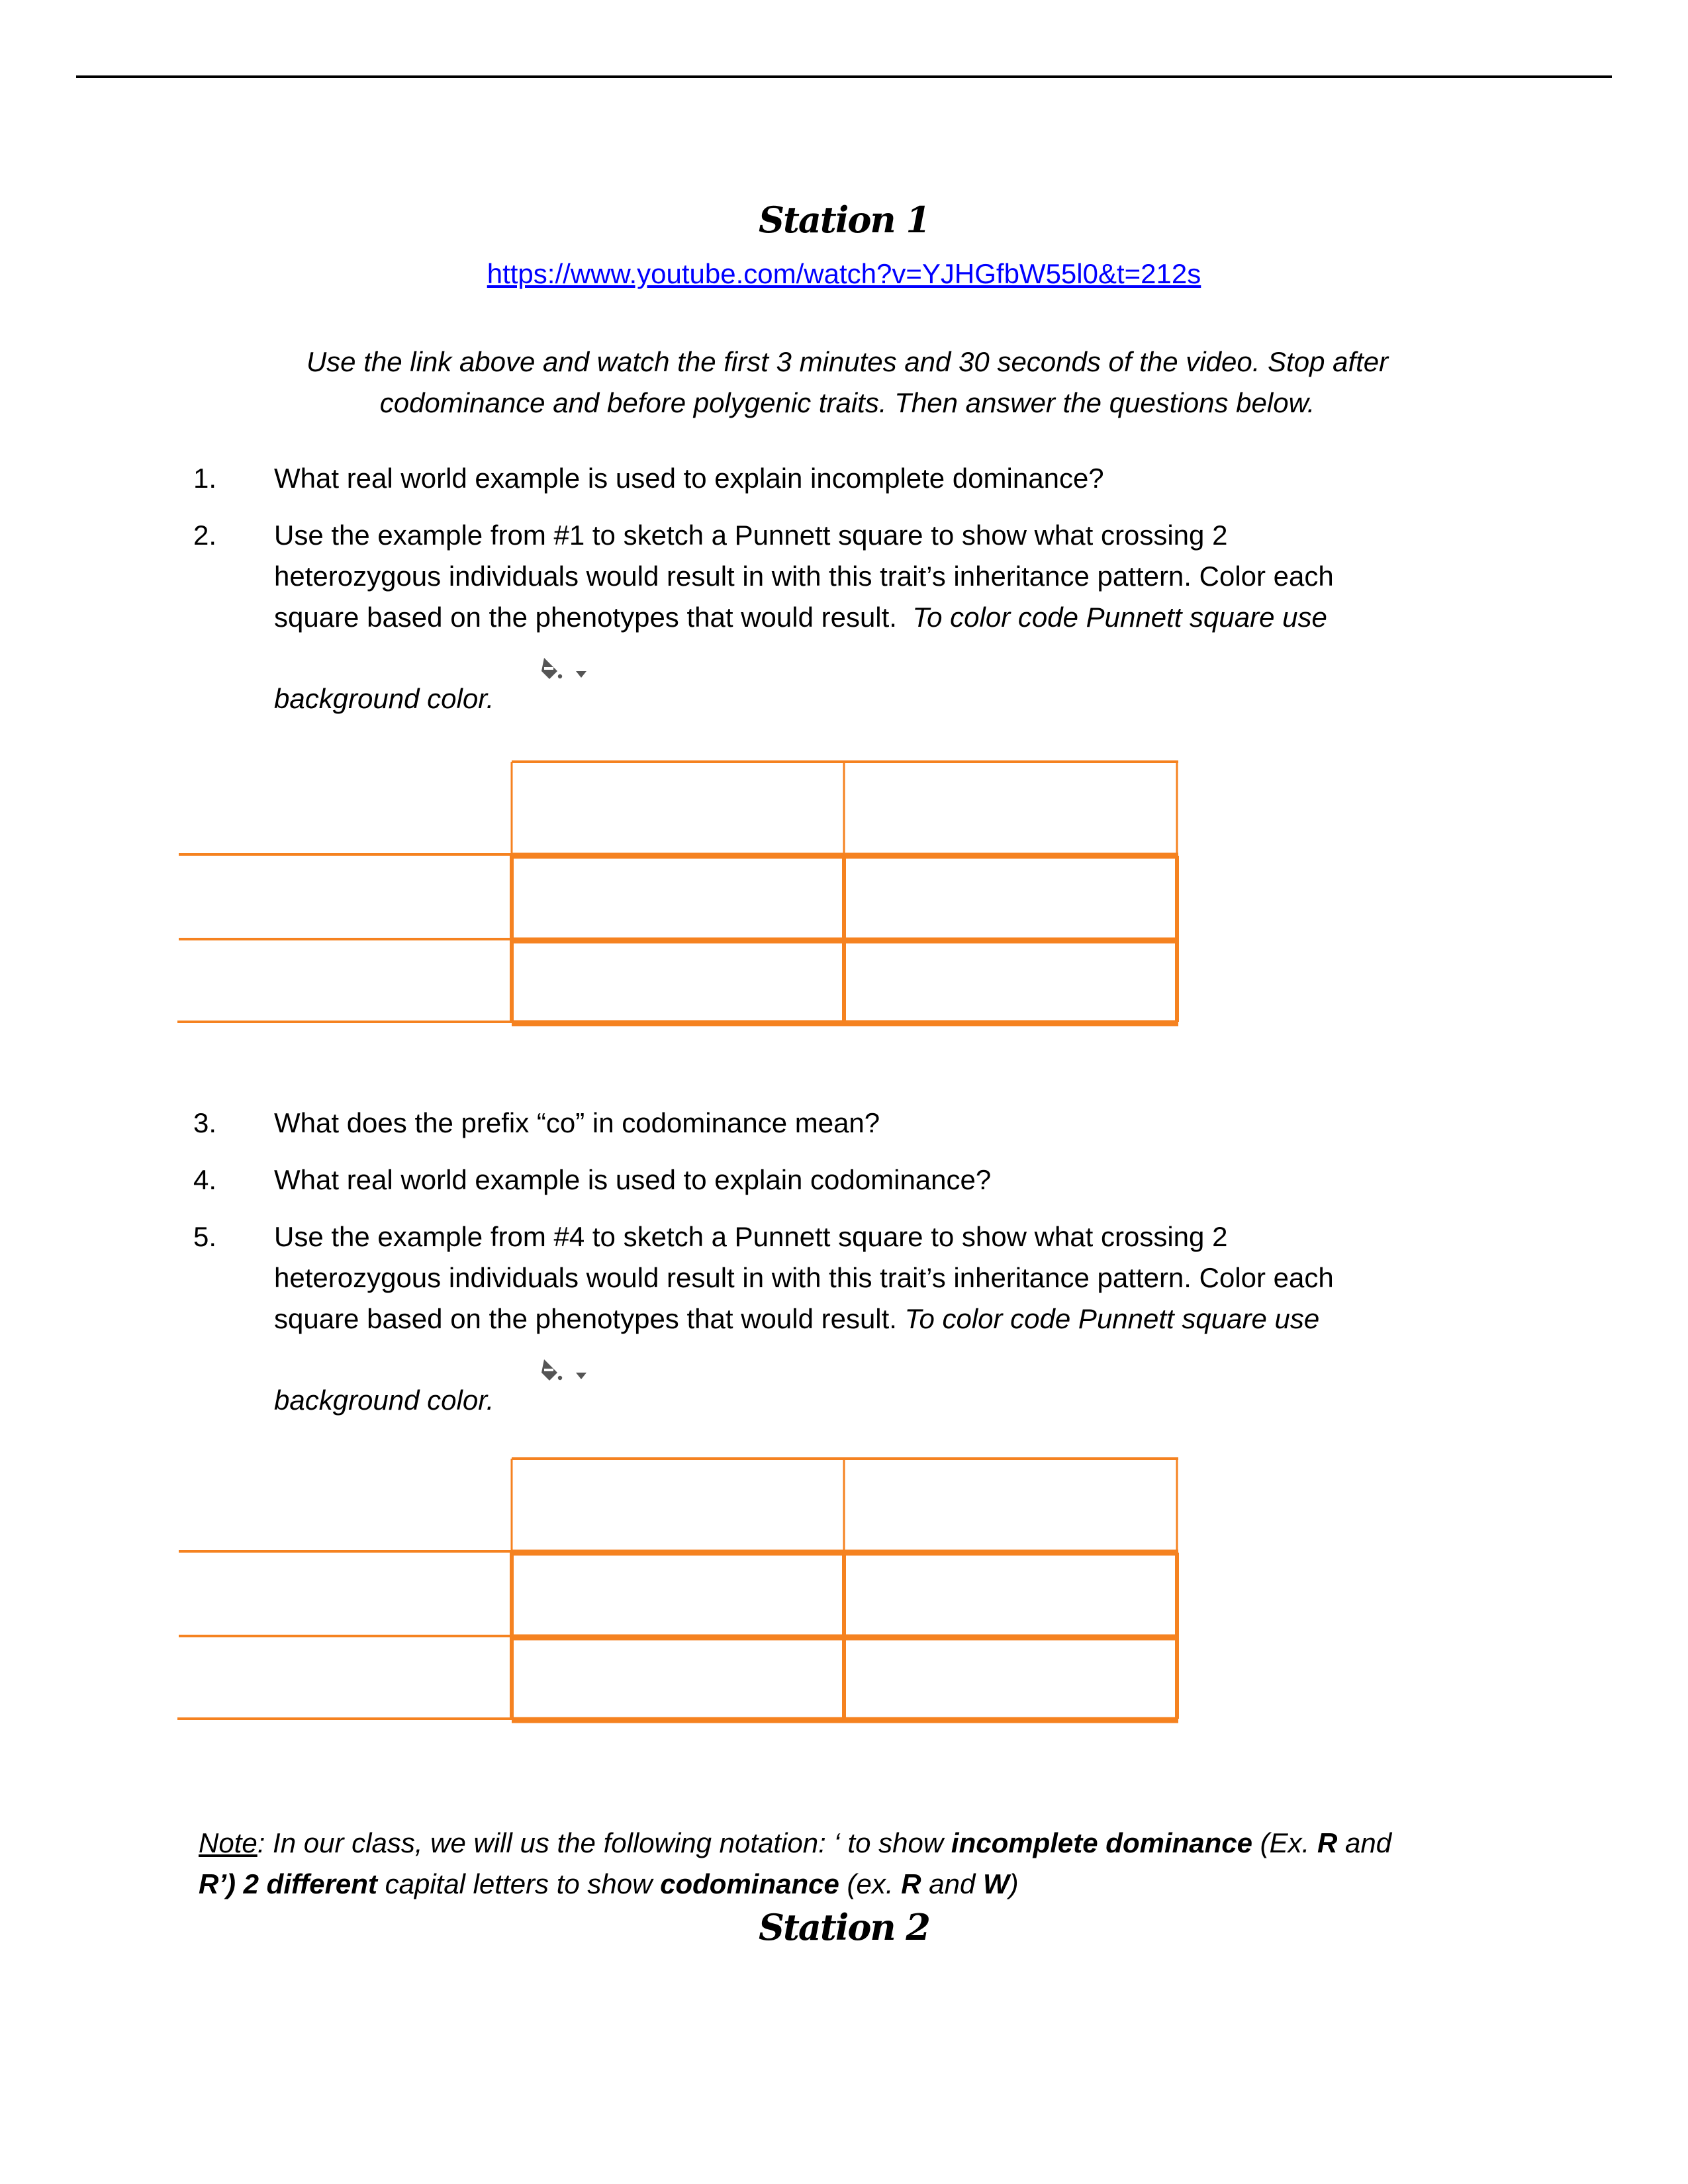 The width and height of the screenshot is (1688, 2184). Describe the element at coordinates (844, 1927) in the screenshot. I see `station-2-title: Station 2` at that location.